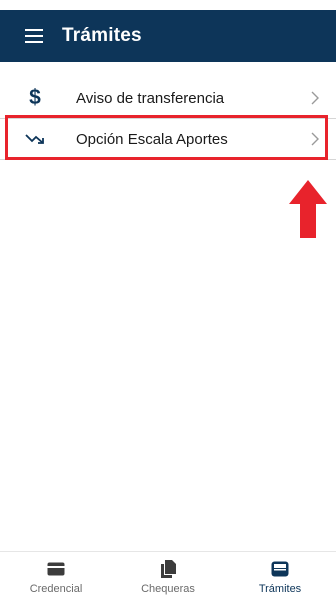  What do you see at coordinates (35, 139) in the screenshot?
I see `trending-down-icon` at bounding box center [35, 139].